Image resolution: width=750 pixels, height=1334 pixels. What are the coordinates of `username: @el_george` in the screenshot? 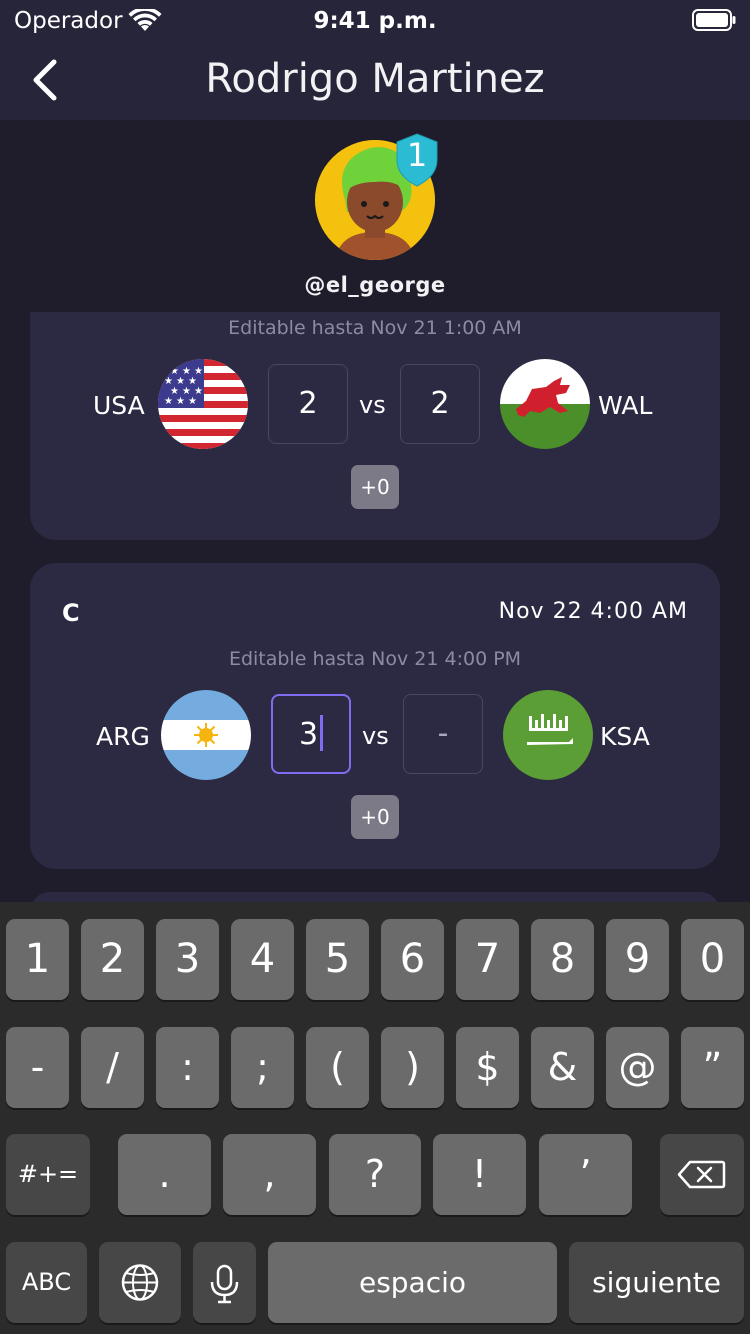 It's located at (375, 285).